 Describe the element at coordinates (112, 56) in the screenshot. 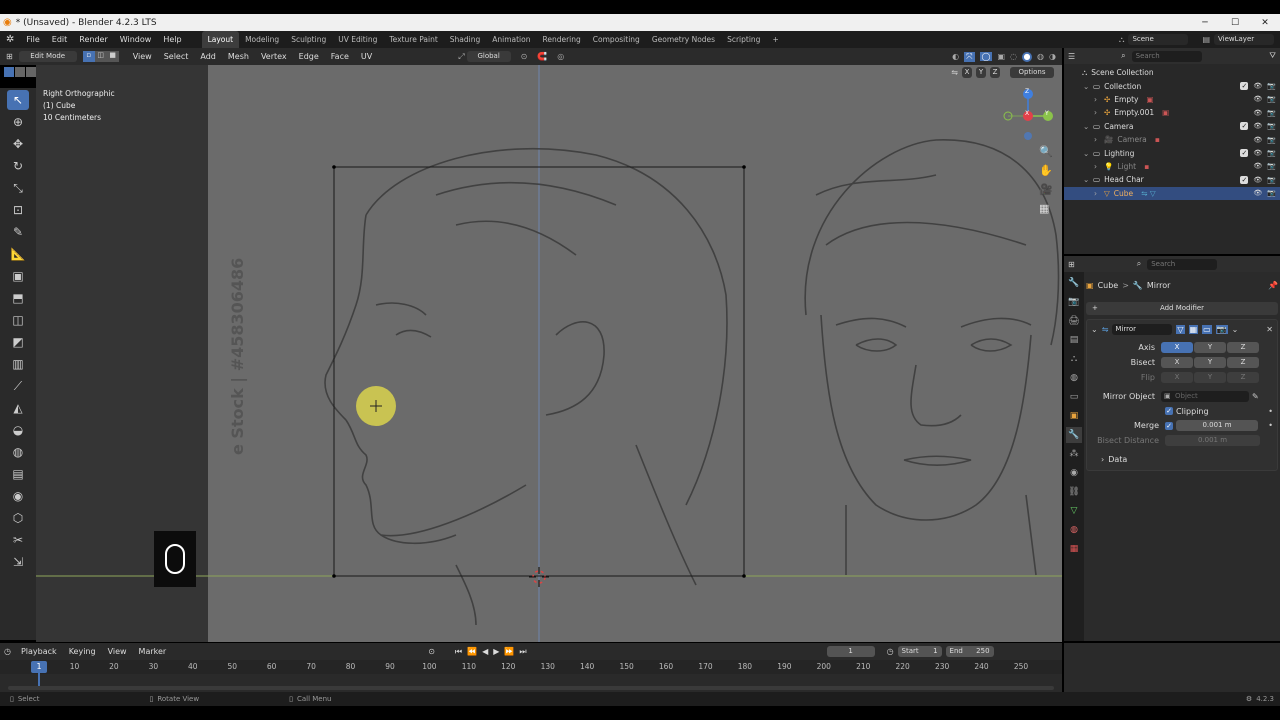

I see `select-mode-face-icon: ■` at that location.